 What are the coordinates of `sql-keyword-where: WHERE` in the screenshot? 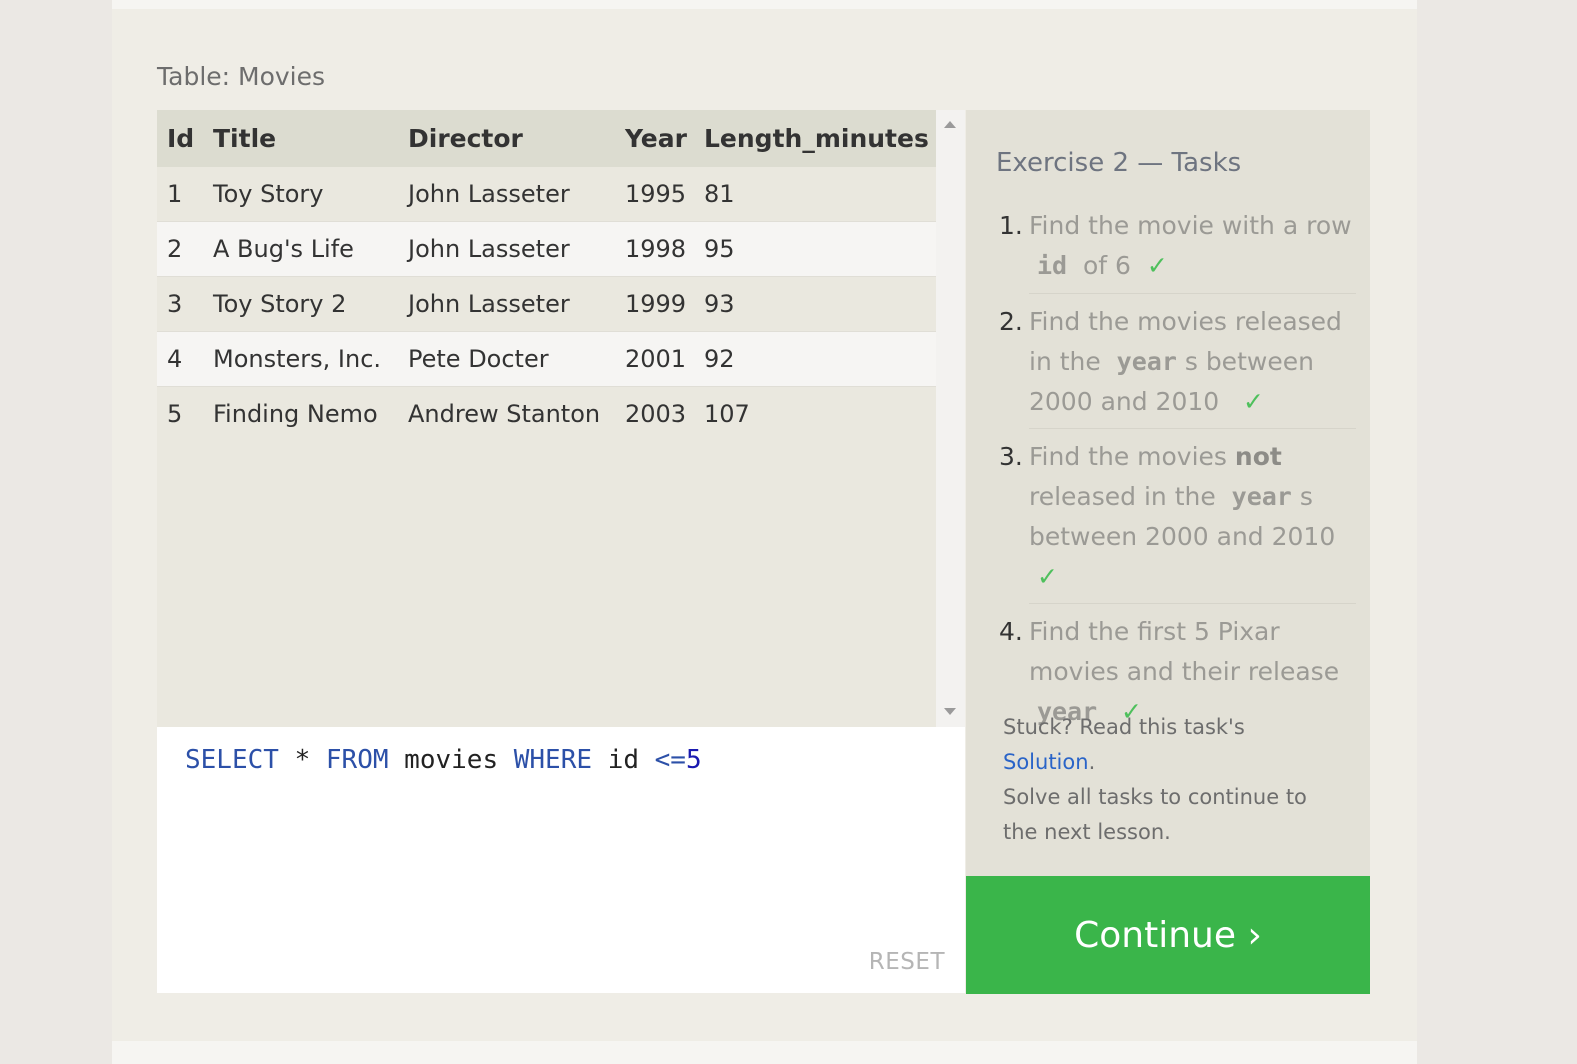 It's located at (553, 760).